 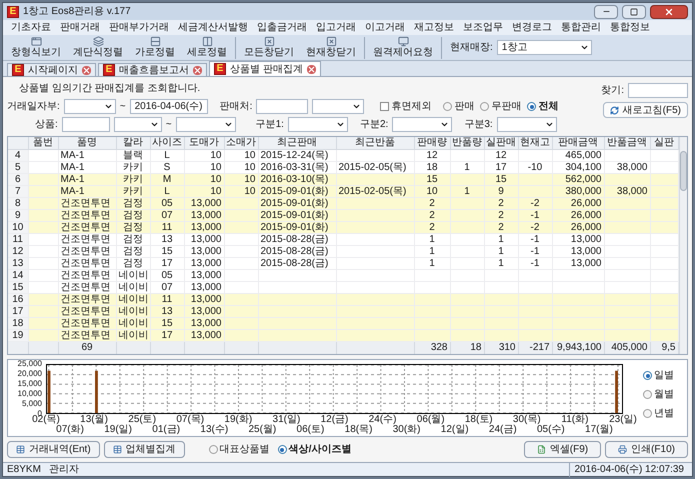 What do you see at coordinates (535, 143) in the screenshot?
I see `column-header: 현재고` at bounding box center [535, 143].